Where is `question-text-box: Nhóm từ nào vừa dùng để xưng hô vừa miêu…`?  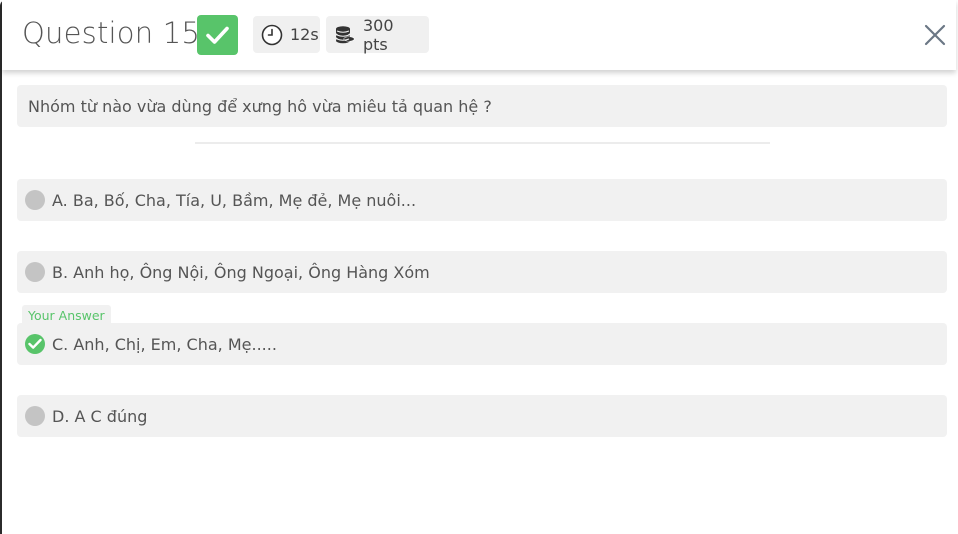 question-text-box: Nhóm từ nào vừa dùng để xưng hô vừa miêu… is located at coordinates (482, 106).